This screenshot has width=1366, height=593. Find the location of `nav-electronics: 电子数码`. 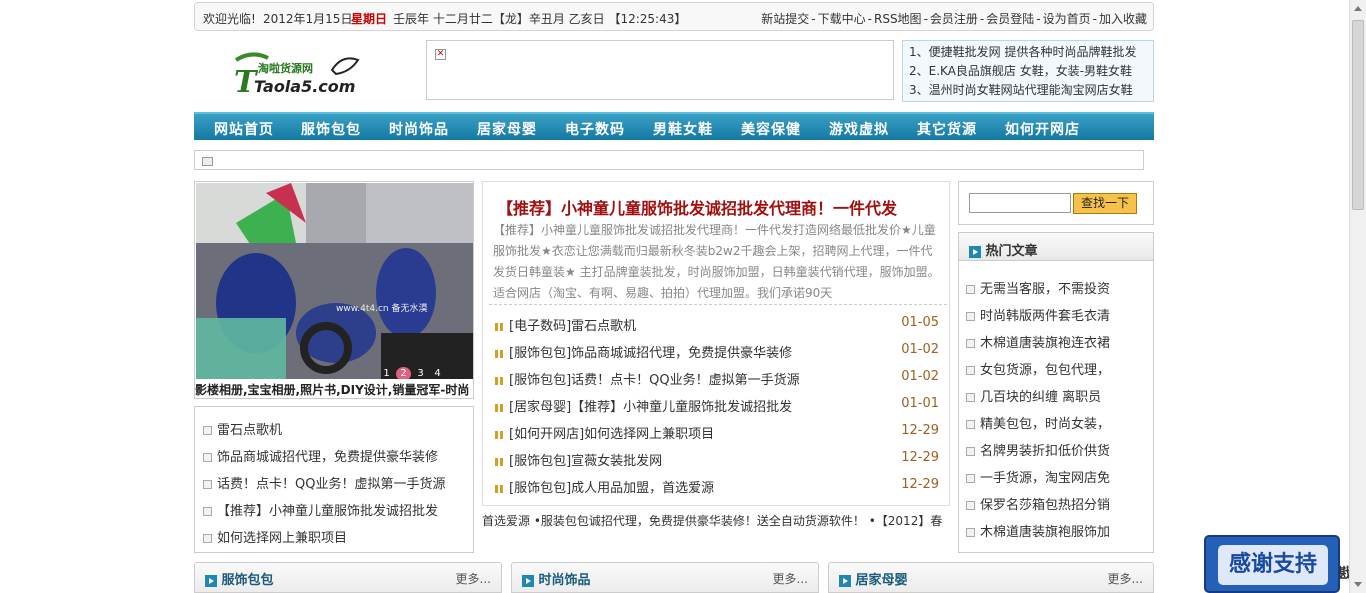

nav-electronics: 电子数码 is located at coordinates (595, 129).